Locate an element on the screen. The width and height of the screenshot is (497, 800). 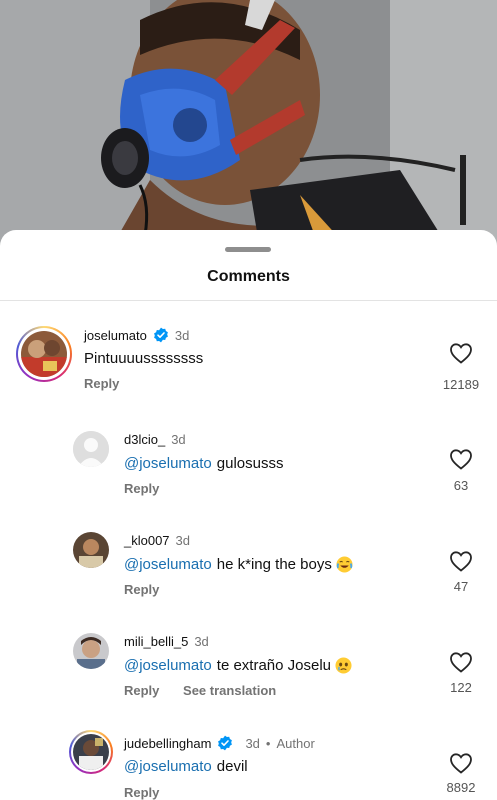
comment-text: he k*ing the boys is located at coordinates (274, 564).